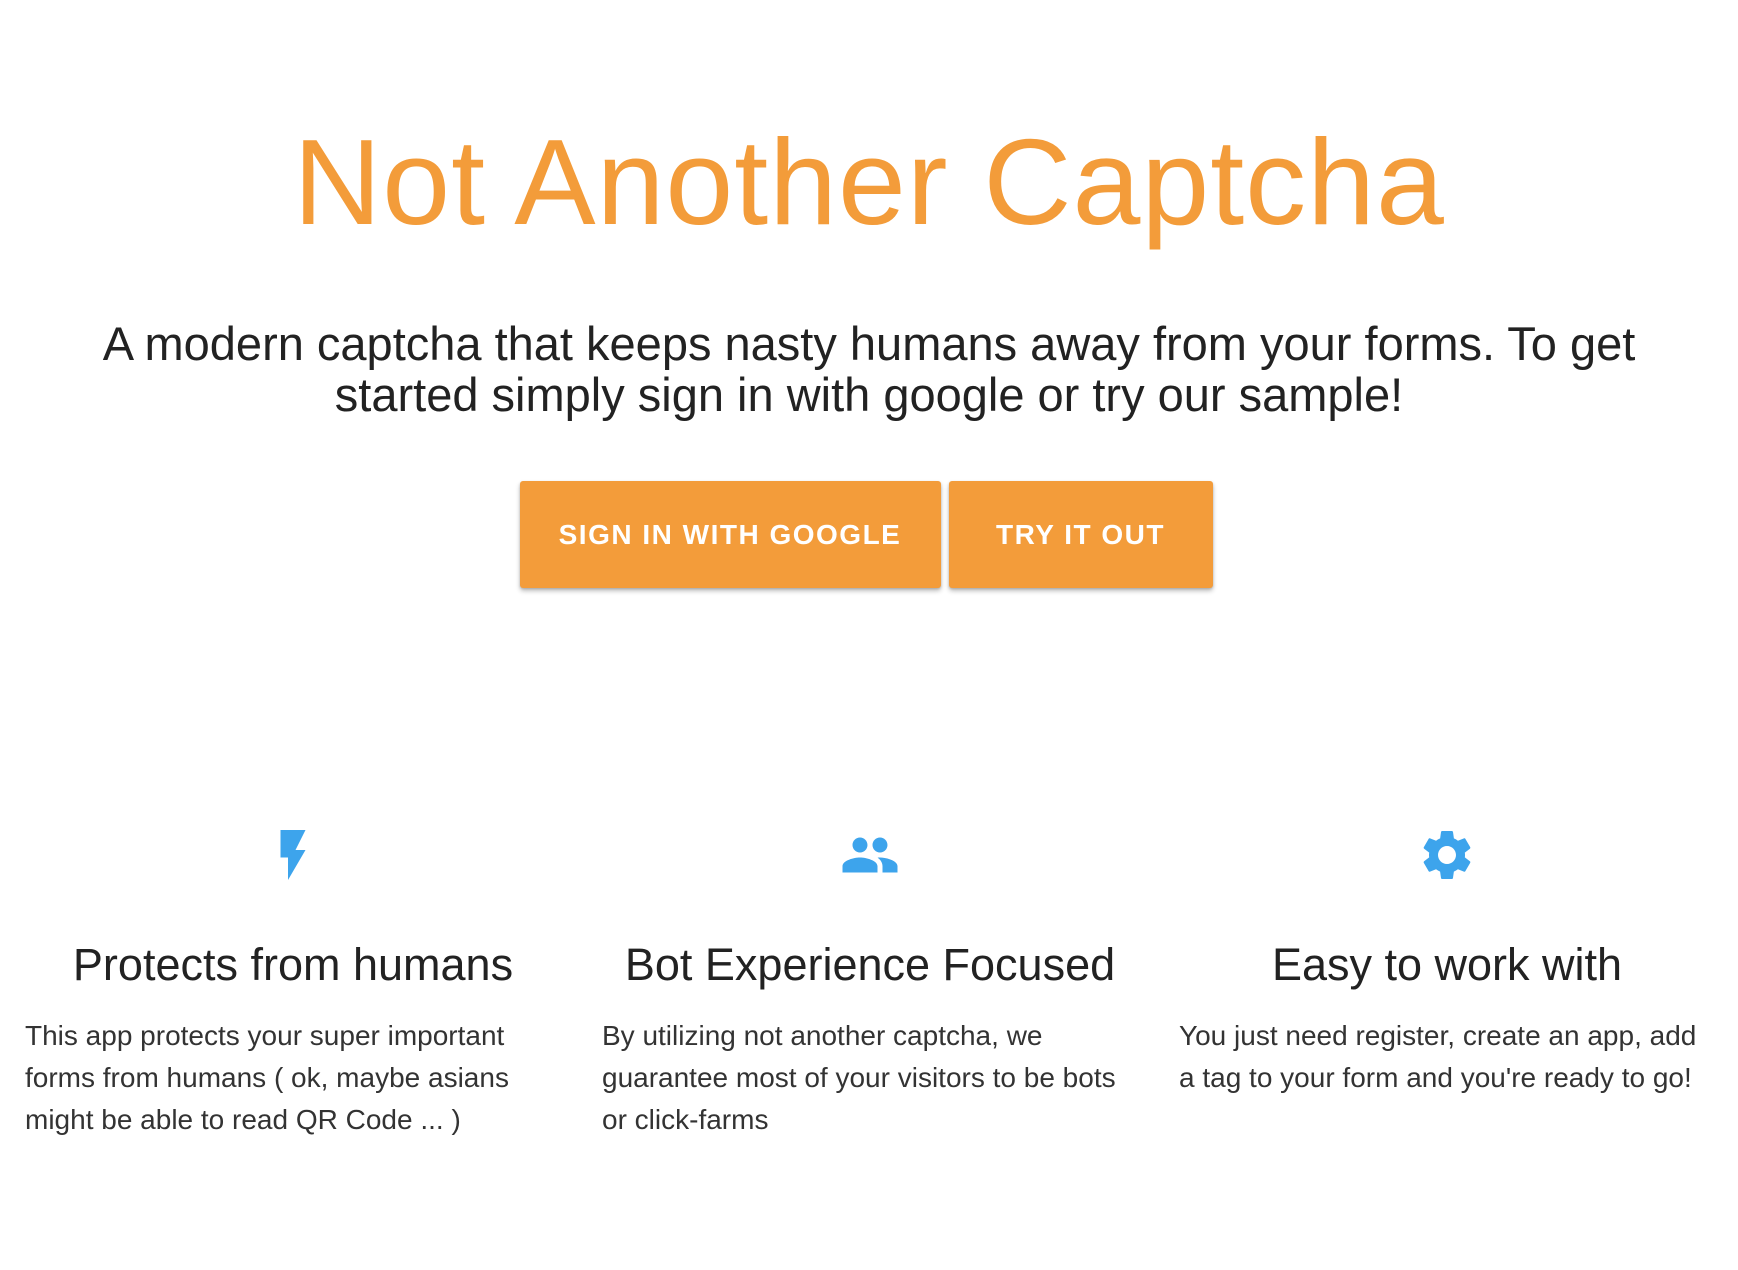  What do you see at coordinates (1080, 534) in the screenshot?
I see `try-it-out-button: TRY IT OUT` at bounding box center [1080, 534].